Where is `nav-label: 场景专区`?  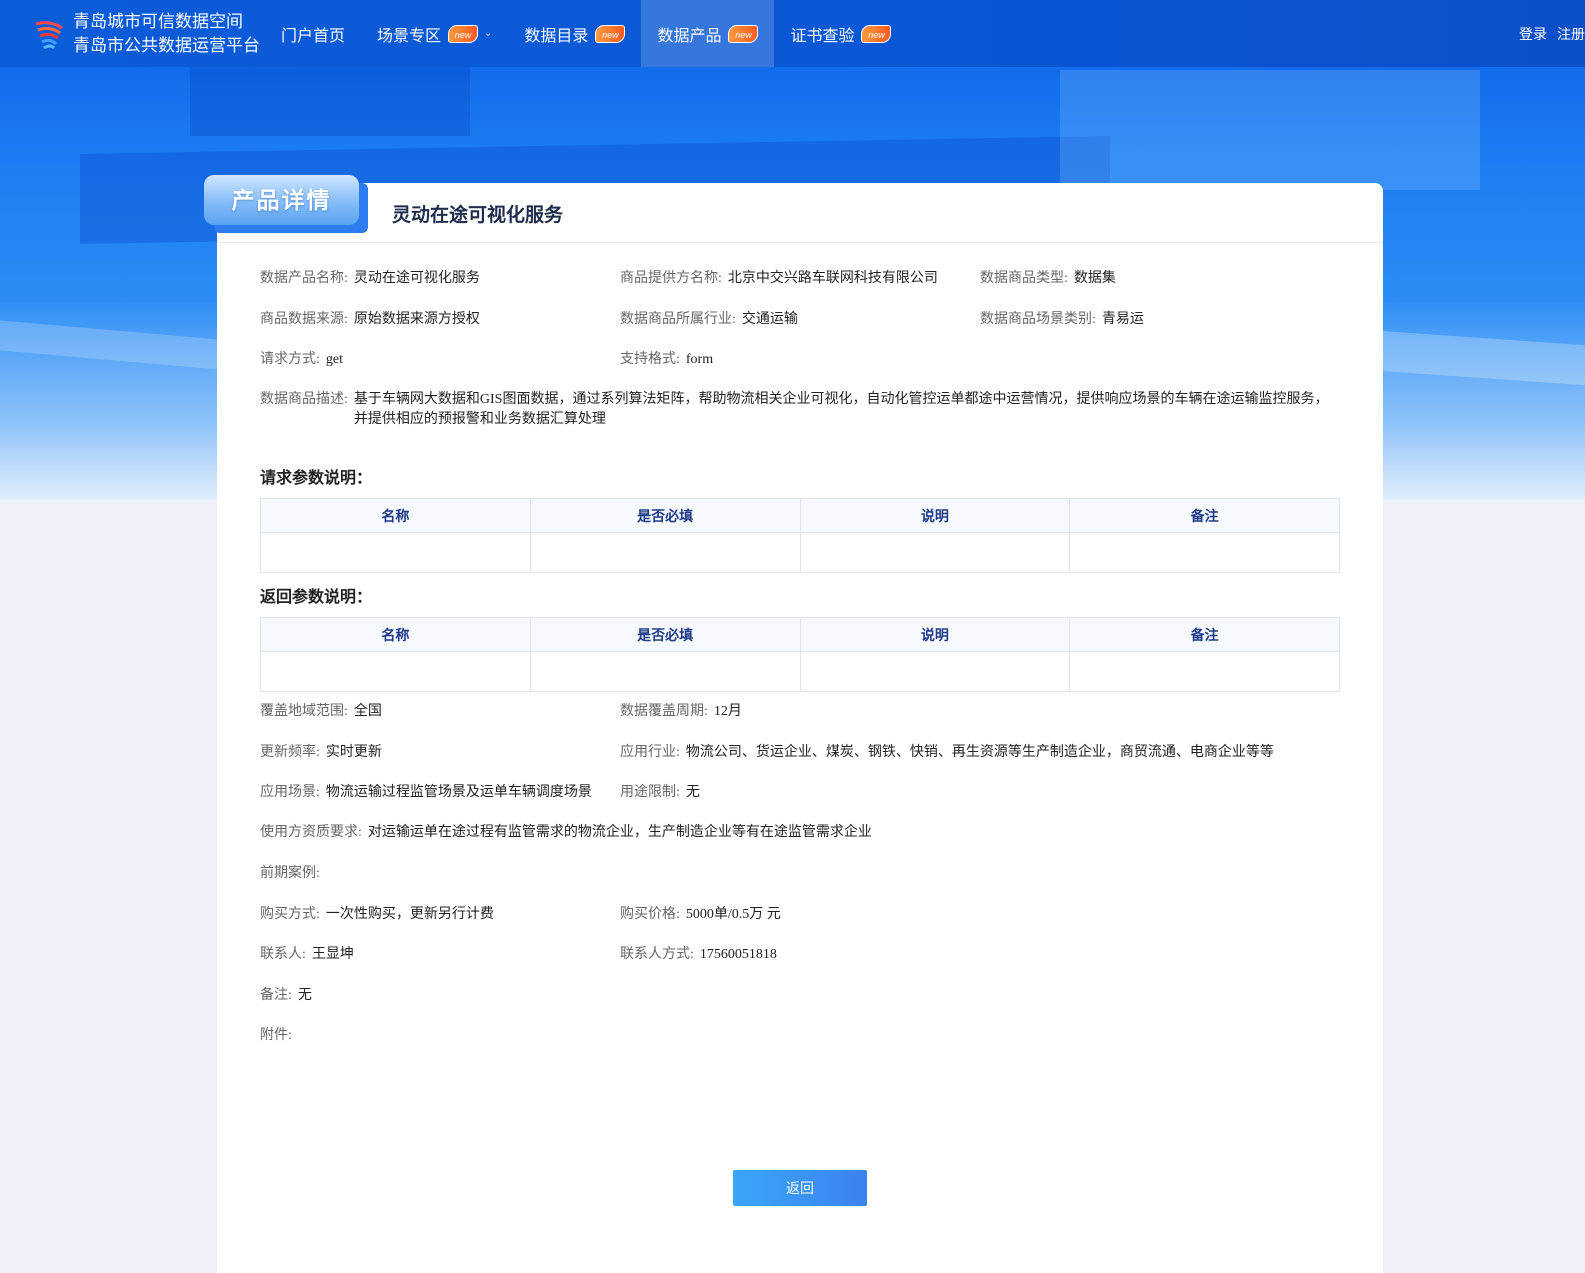 nav-label: 场景专区 is located at coordinates (409, 36).